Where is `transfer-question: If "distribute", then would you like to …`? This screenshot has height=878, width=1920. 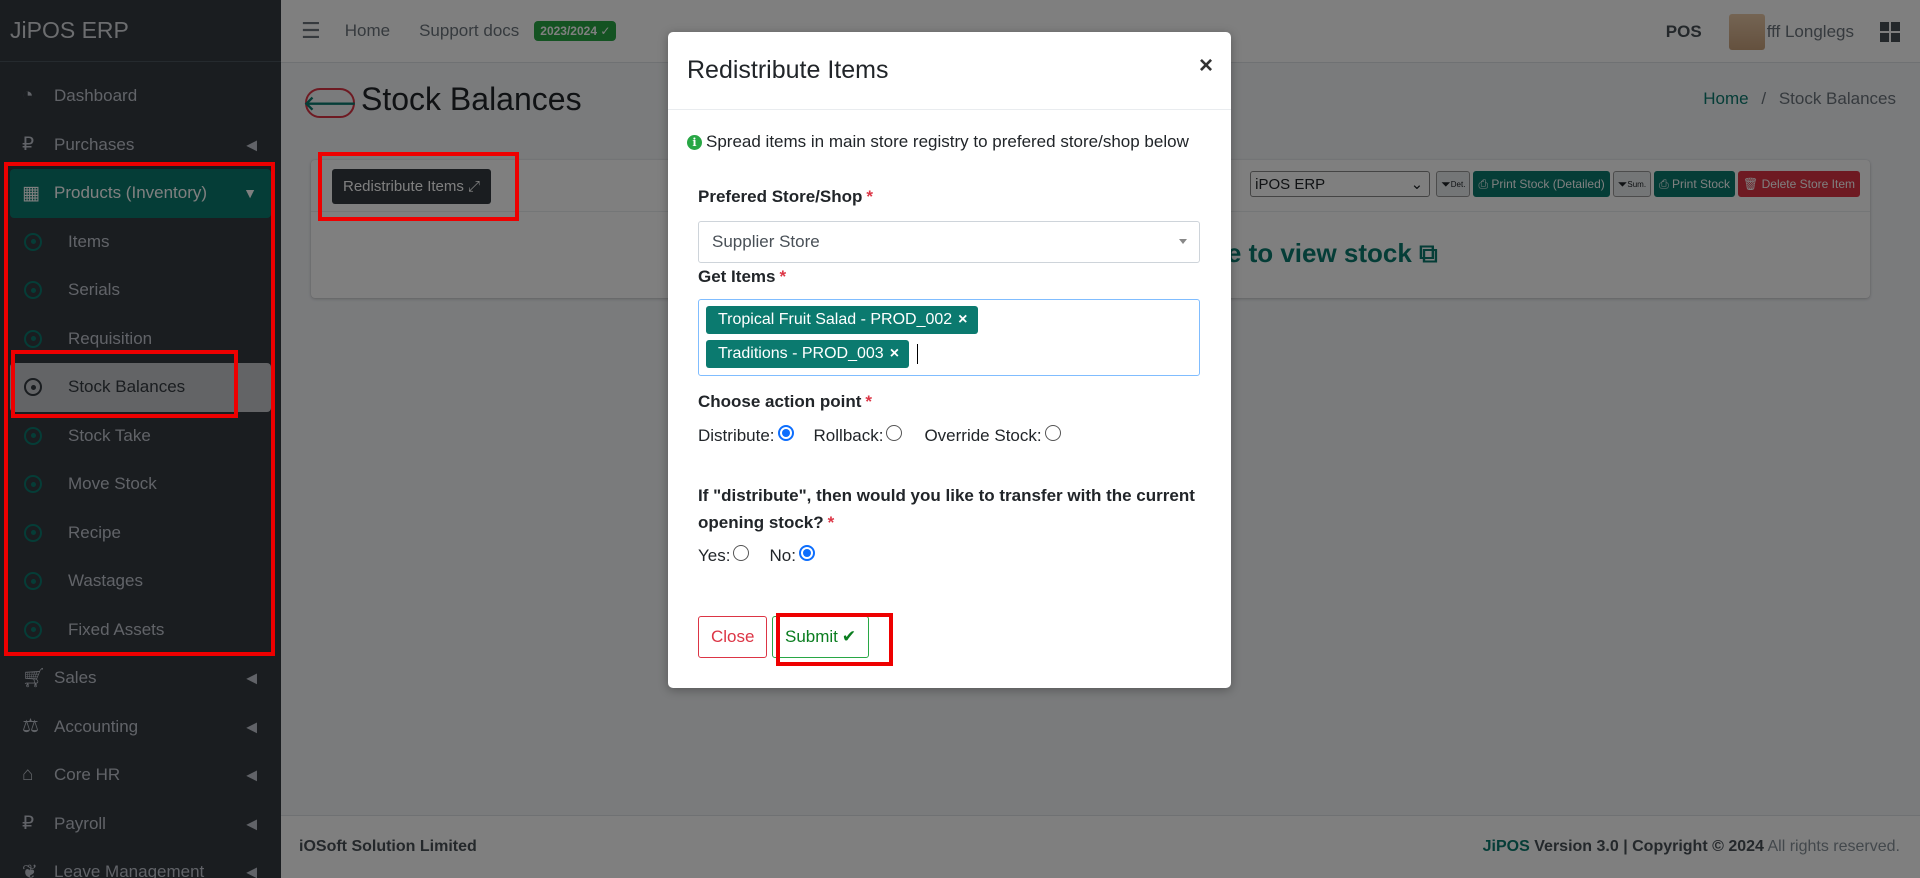
transfer-question: If "distribute", then would you like to … is located at coordinates (953, 509).